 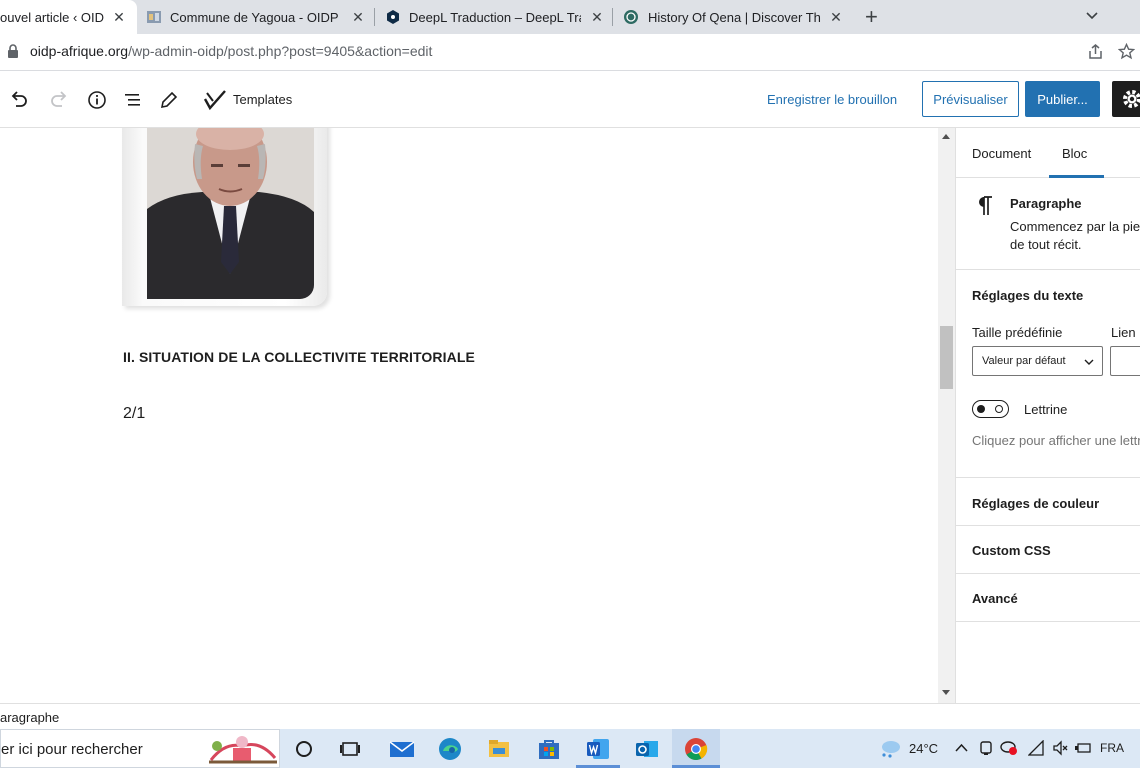 I want to click on color-settings-panel: Réglages de couleur, so click(x=1035, y=503).